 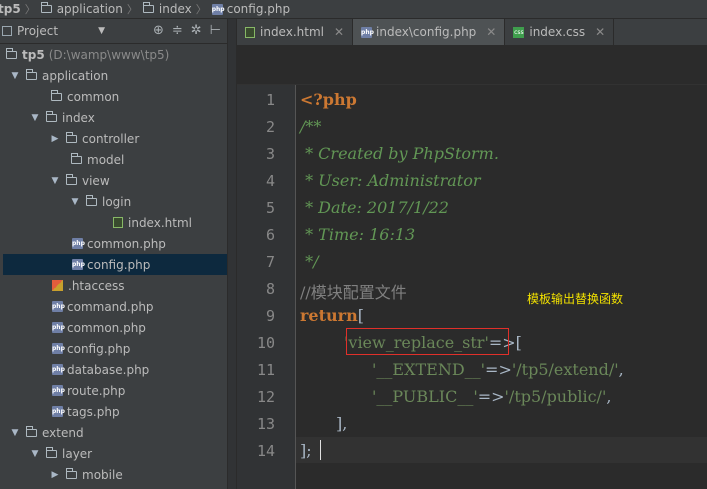 What do you see at coordinates (33, 54) in the screenshot?
I see `tree-item-label: tp5` at bounding box center [33, 54].